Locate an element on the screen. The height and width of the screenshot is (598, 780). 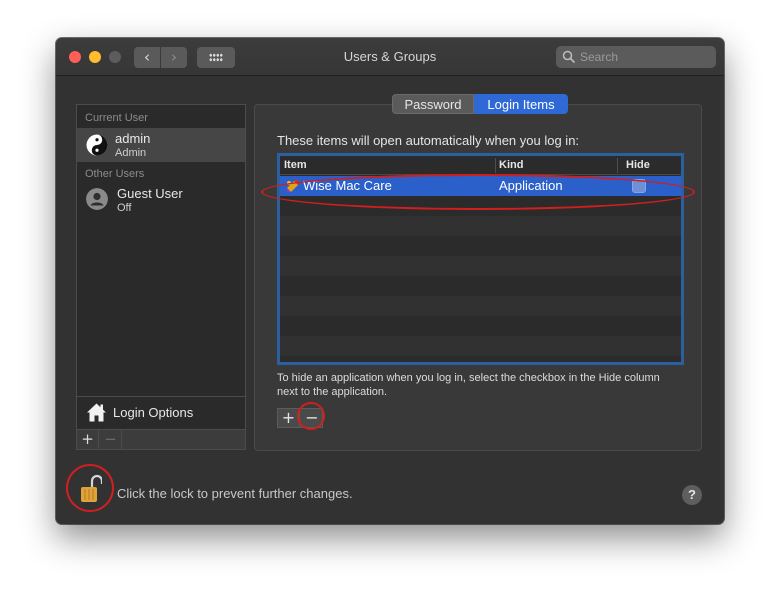
user-row-guest: Guest User Off is located at coordinates (161, 200).